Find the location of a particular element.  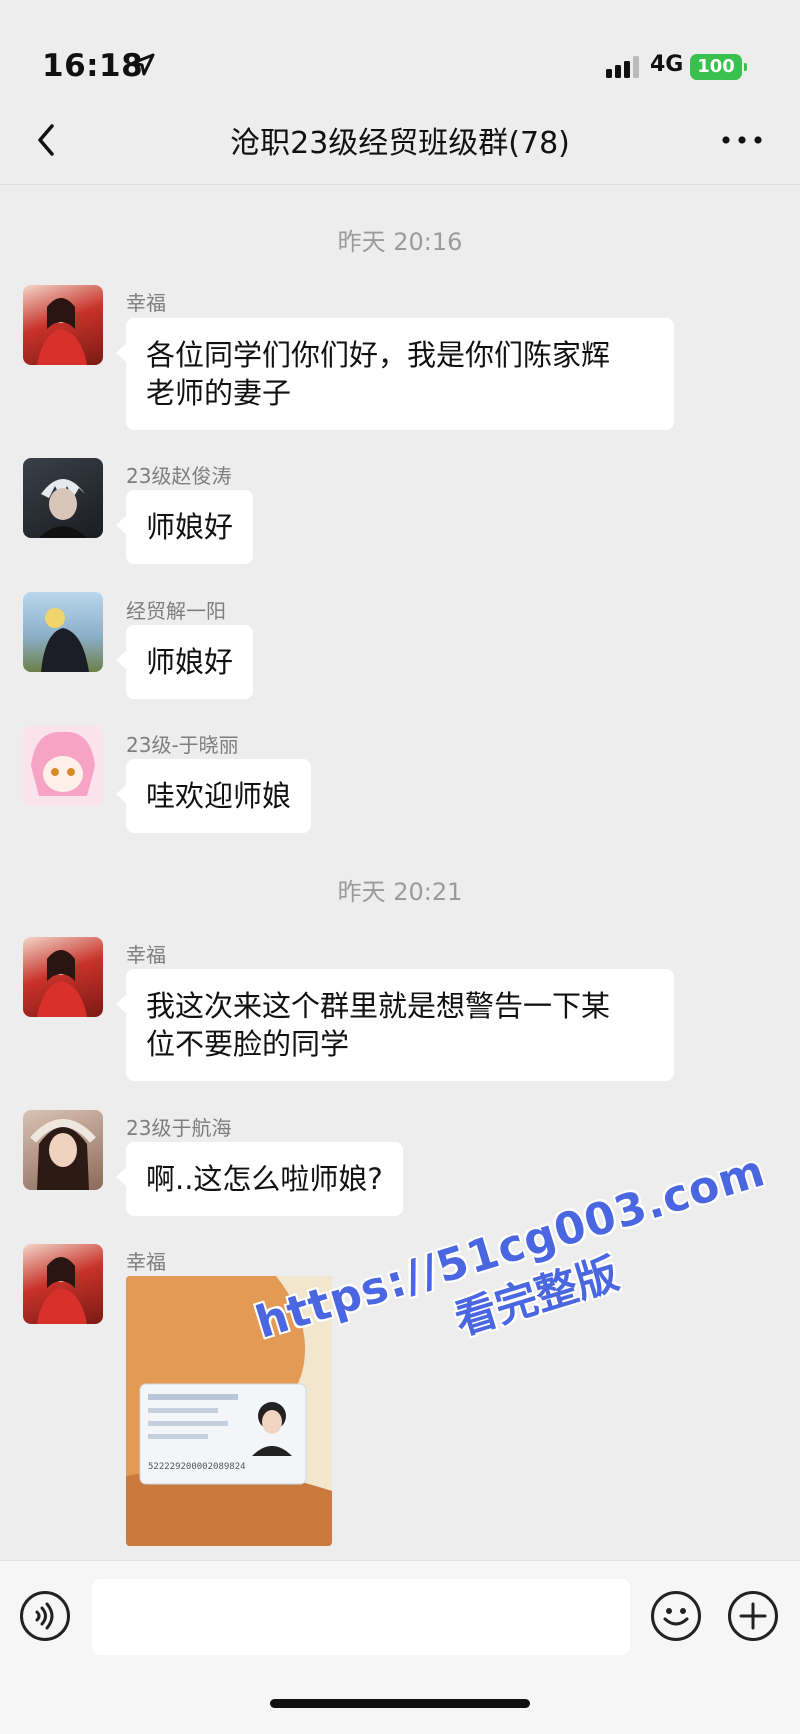

voice-icon is located at coordinates (44, 1616).